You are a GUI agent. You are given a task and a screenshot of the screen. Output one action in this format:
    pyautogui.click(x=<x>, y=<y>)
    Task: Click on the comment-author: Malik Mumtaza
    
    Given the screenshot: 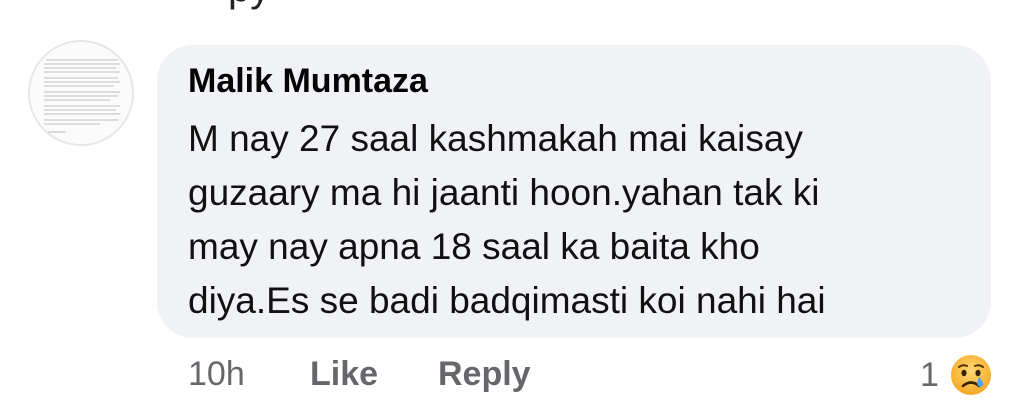 What is the action you would take?
    pyautogui.click(x=308, y=81)
    